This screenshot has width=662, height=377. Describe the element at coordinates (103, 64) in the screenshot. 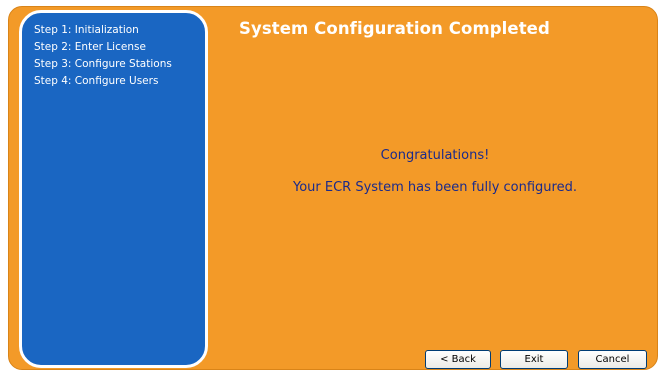

I see `step-item-configure-stations: Step 3: Configure Stations` at that location.